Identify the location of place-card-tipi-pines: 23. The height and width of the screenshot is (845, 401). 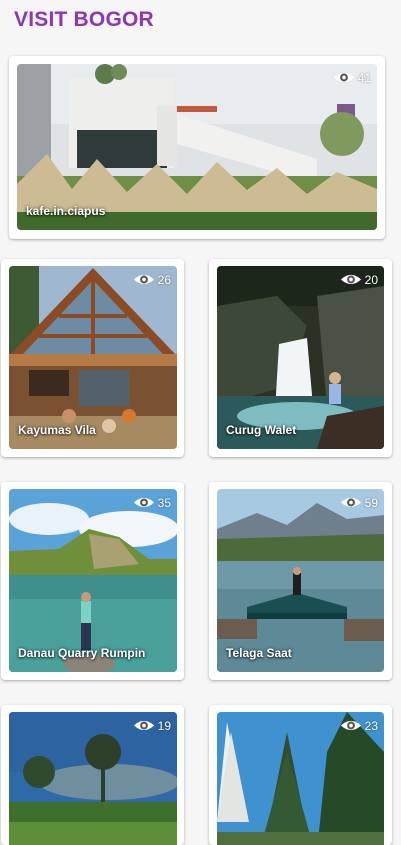
(300, 775).